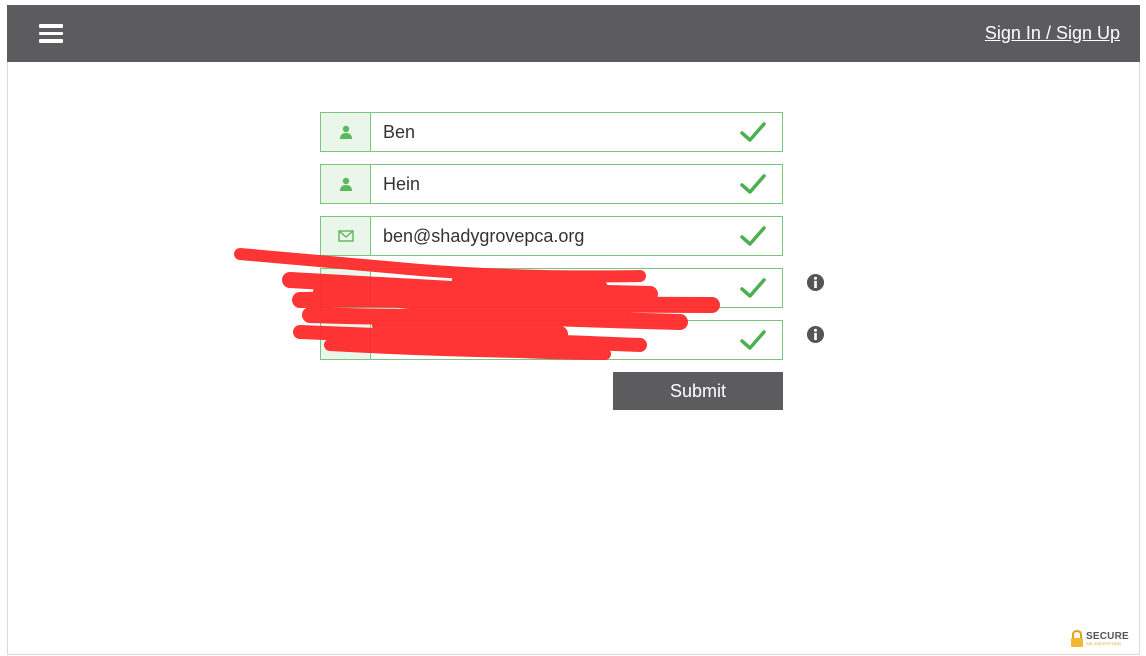 The width and height of the screenshot is (1146, 656). What do you see at coordinates (399, 132) in the screenshot?
I see `first-name-value: Ben` at bounding box center [399, 132].